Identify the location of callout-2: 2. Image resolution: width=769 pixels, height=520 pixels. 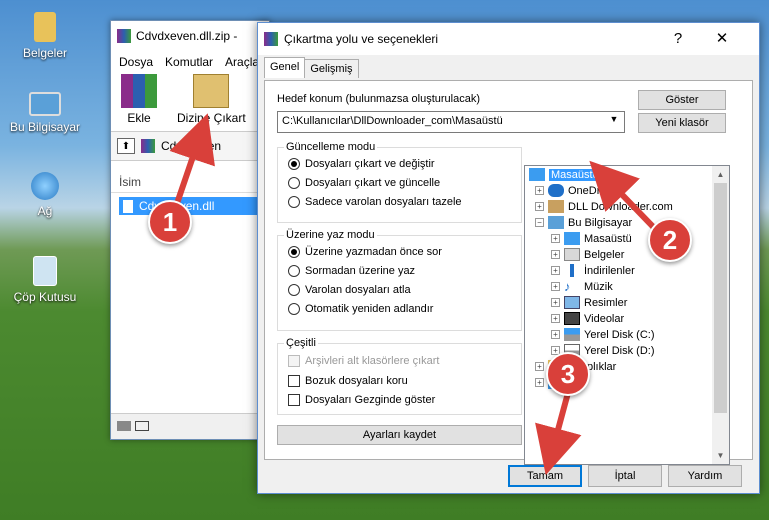
(670, 240).